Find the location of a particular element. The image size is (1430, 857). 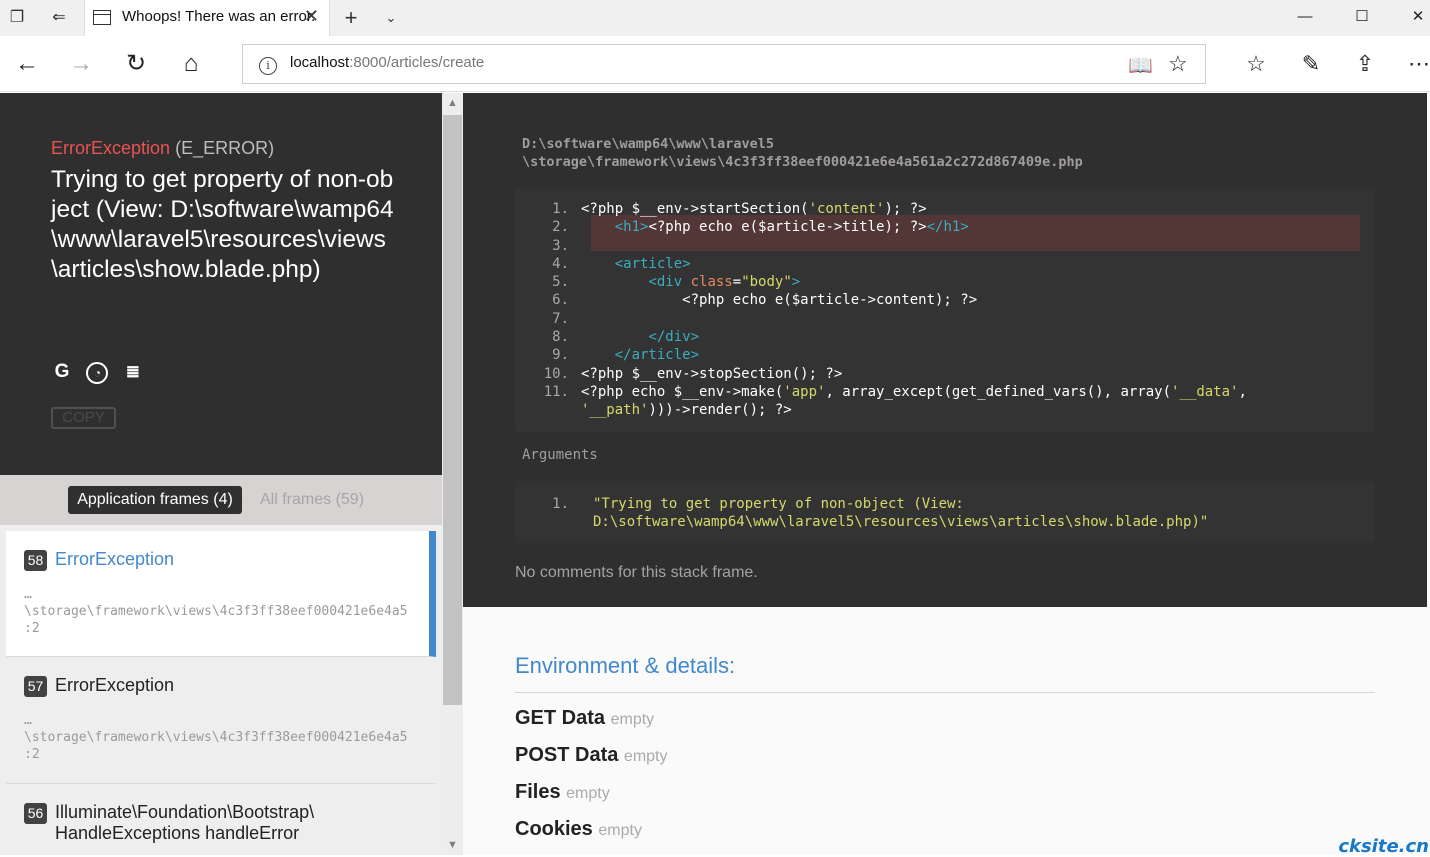

reading-view-icon: 📖 is located at coordinates (1140, 65).